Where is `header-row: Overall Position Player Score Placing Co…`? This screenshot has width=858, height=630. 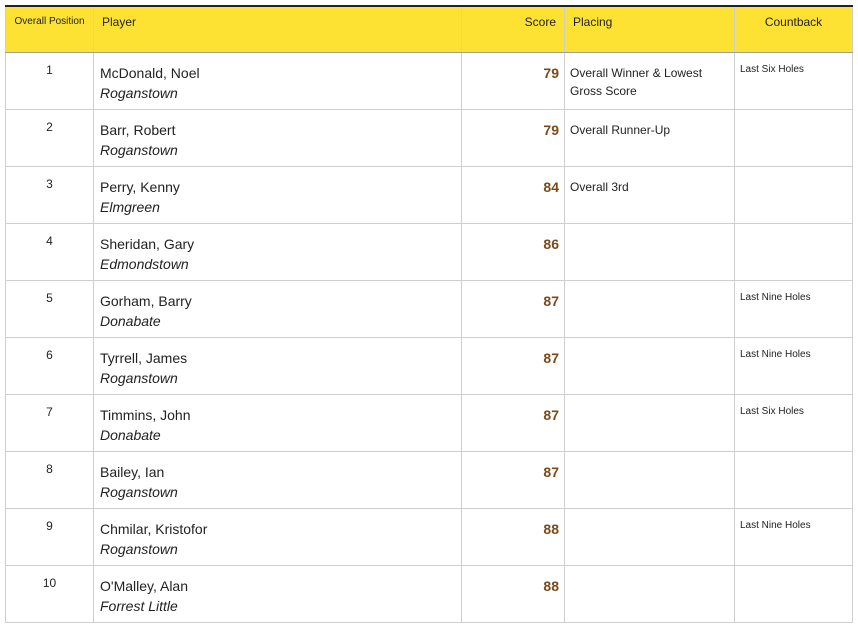 header-row: Overall Position Player Score Placing Co… is located at coordinates (429, 29).